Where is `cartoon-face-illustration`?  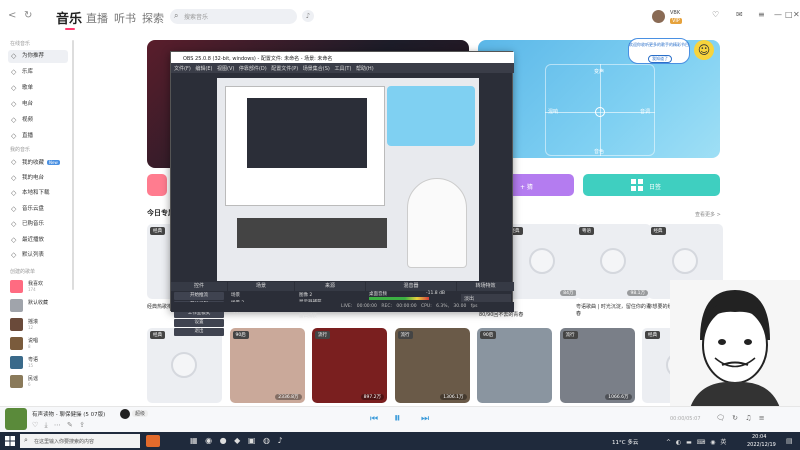
cartoon-face-illustration is located at coordinates (735, 349).